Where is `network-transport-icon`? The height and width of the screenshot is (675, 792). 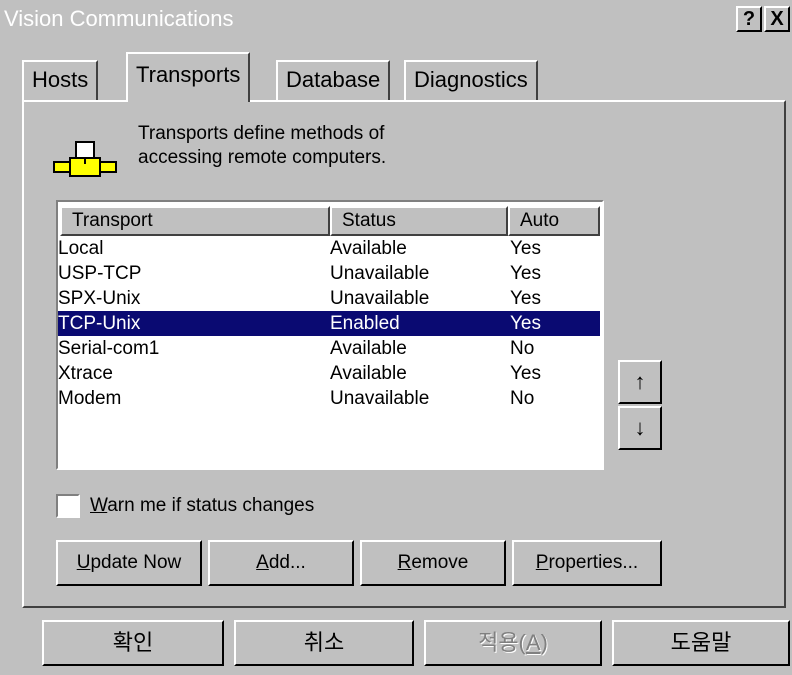 network-transport-icon is located at coordinates (85, 162).